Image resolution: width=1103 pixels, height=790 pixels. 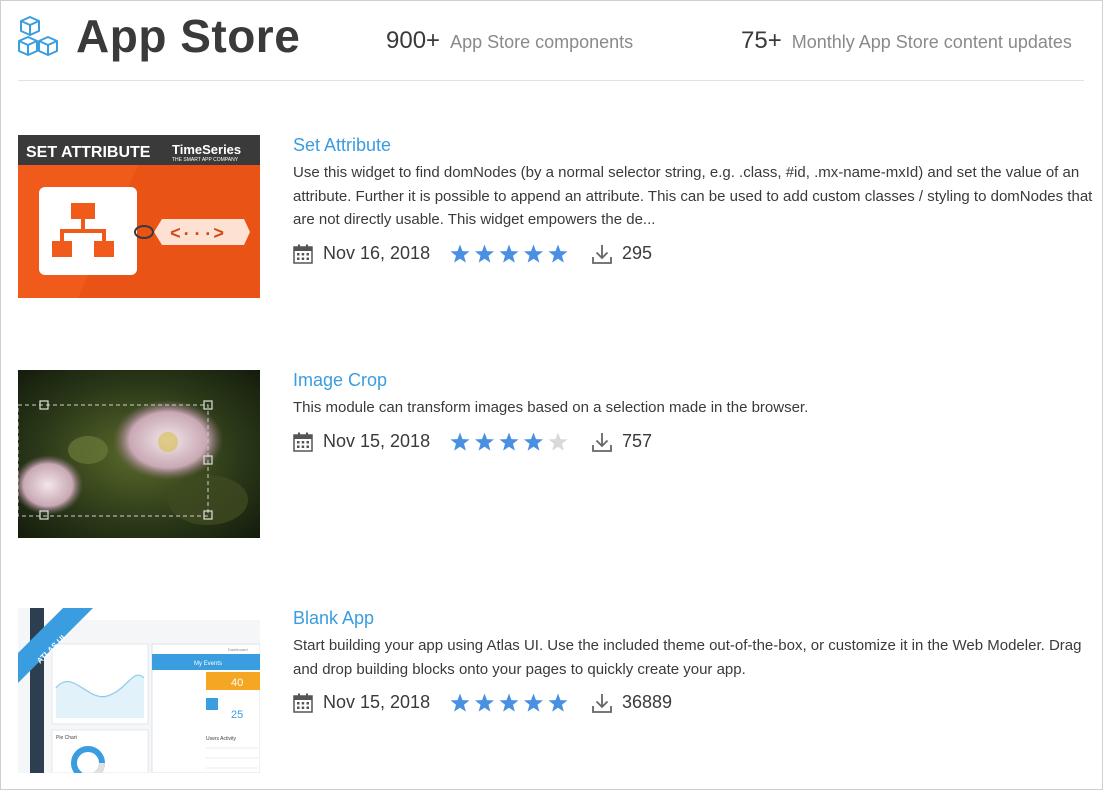 I want to click on thumb-tag: <···>, so click(x=197, y=235).